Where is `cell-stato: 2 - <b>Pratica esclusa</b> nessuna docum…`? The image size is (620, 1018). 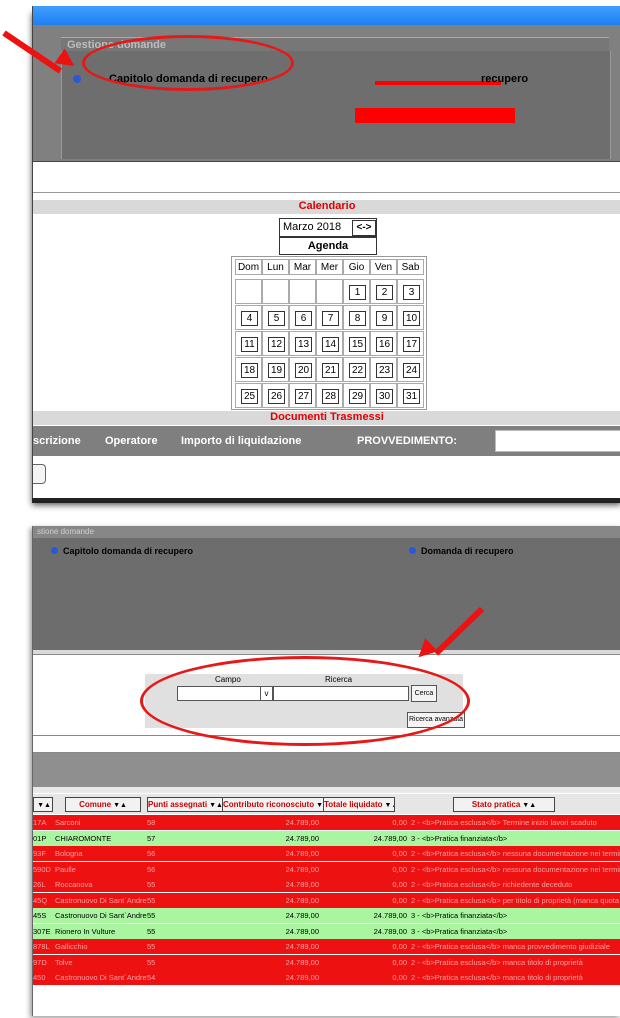 cell-stato: 2 - <b>Pratica esclusa</b> nessuna docum… is located at coordinates (515, 869).